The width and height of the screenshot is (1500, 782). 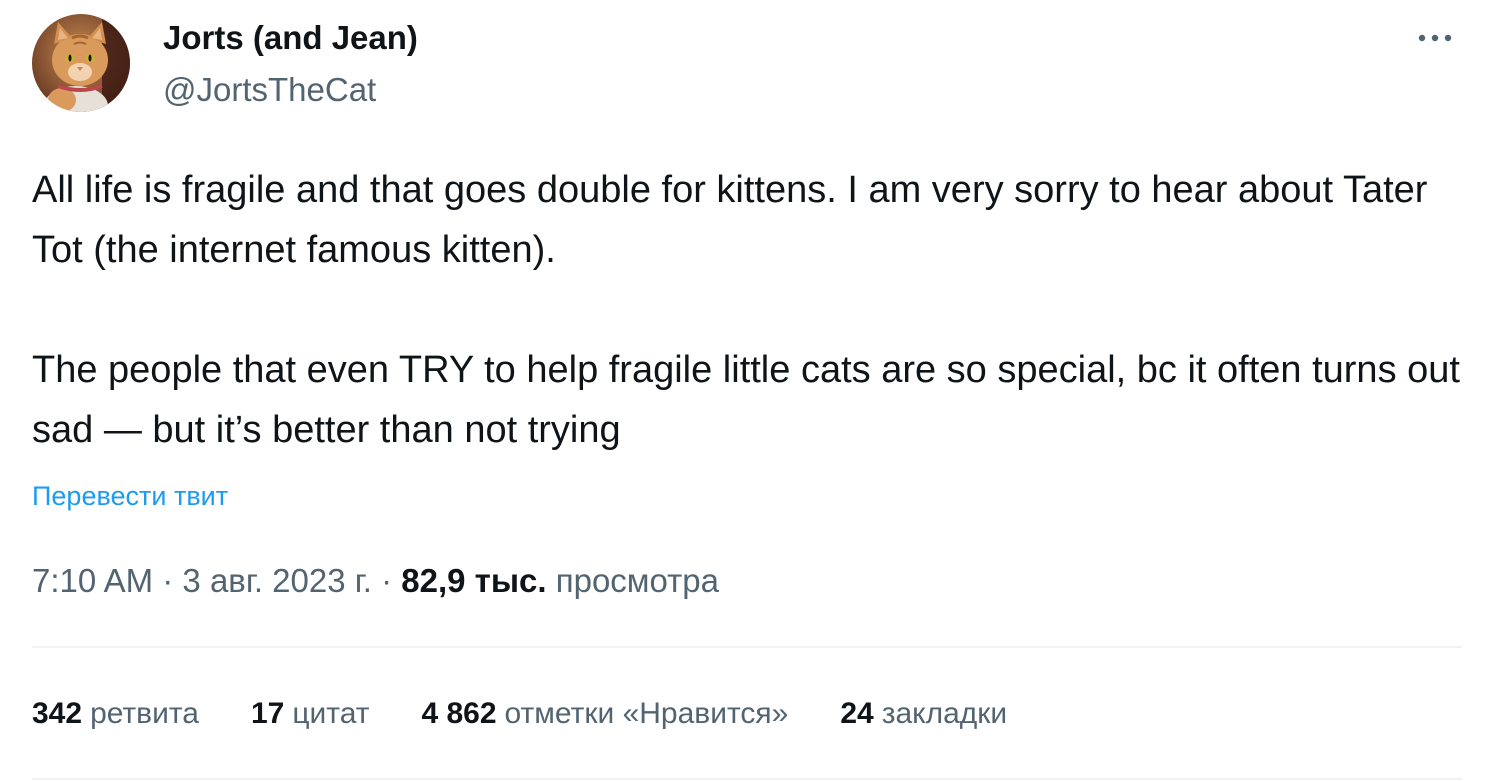 I want to click on likes-label: отметки «Нравится», so click(x=646, y=713).